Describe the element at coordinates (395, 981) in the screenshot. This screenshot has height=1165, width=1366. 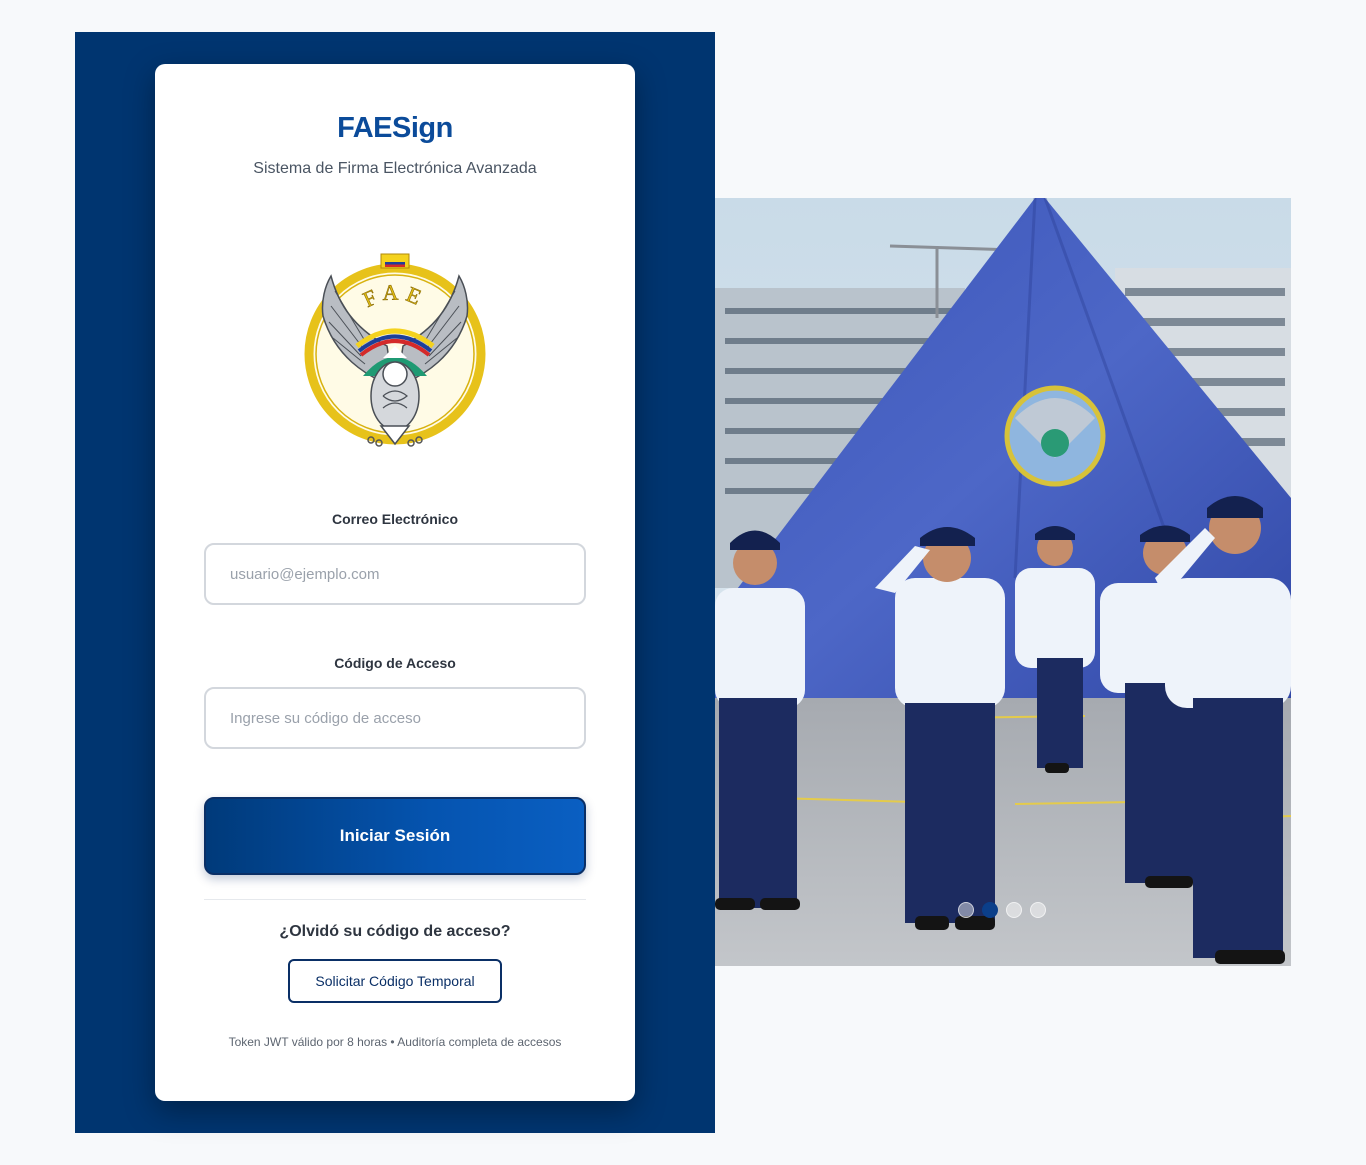
I see `request-temp-code-button: Solicitar Código Temporal` at that location.